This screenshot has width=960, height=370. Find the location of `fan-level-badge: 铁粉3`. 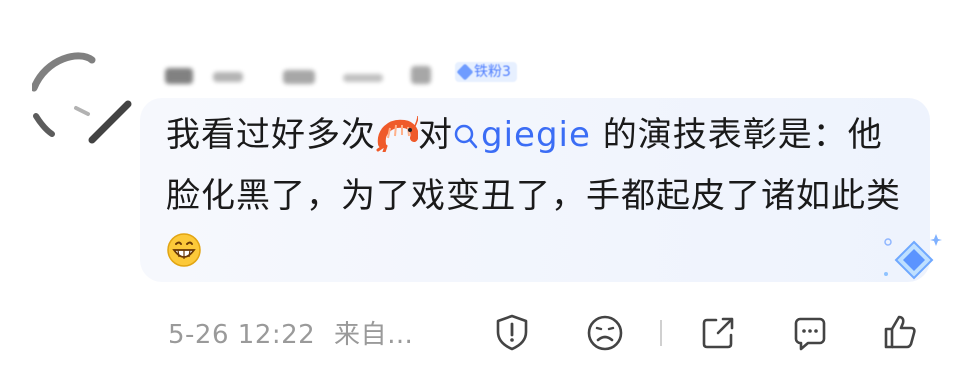

fan-level-badge: 铁粉3 is located at coordinates (486, 72).